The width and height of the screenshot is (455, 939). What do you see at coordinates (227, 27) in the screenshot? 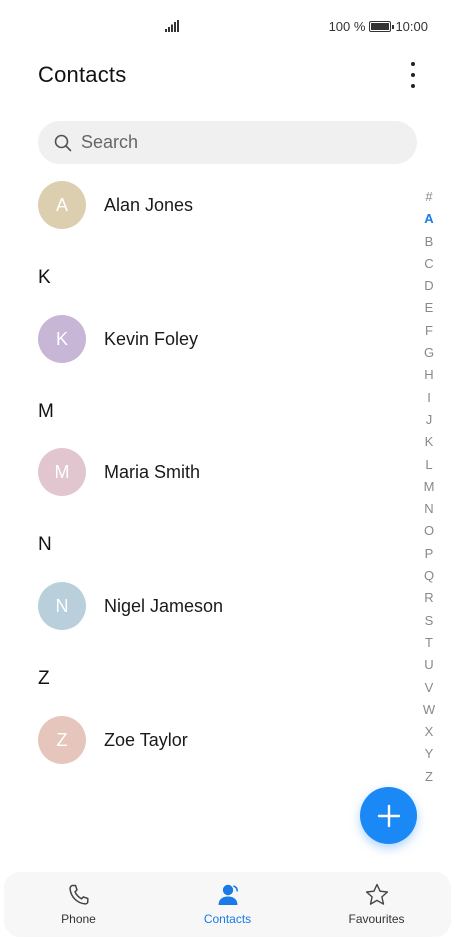
I see `status-bar: 100 % 10:00` at bounding box center [227, 27].